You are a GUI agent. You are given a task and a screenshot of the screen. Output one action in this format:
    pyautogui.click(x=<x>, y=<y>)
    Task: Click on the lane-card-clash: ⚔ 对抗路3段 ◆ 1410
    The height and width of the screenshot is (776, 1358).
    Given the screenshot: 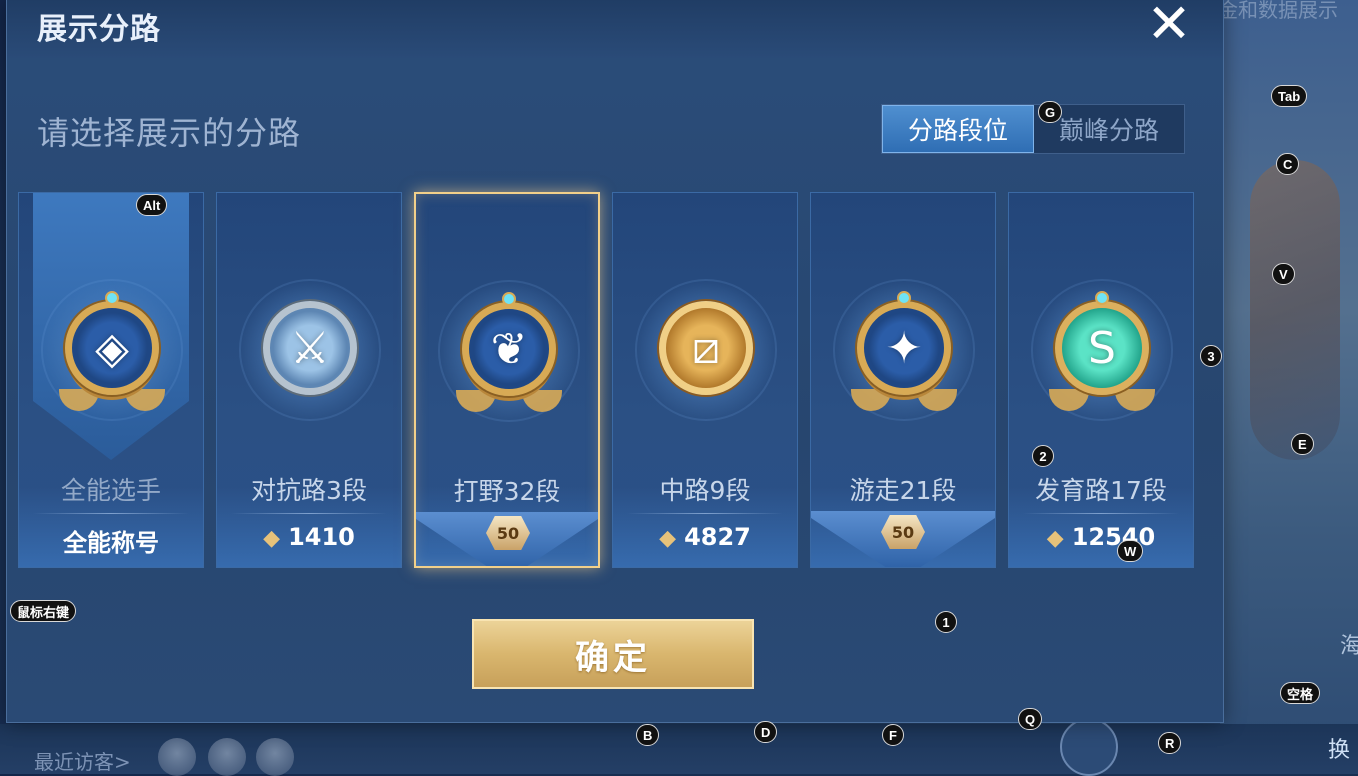 What is the action you would take?
    pyautogui.click(x=309, y=380)
    